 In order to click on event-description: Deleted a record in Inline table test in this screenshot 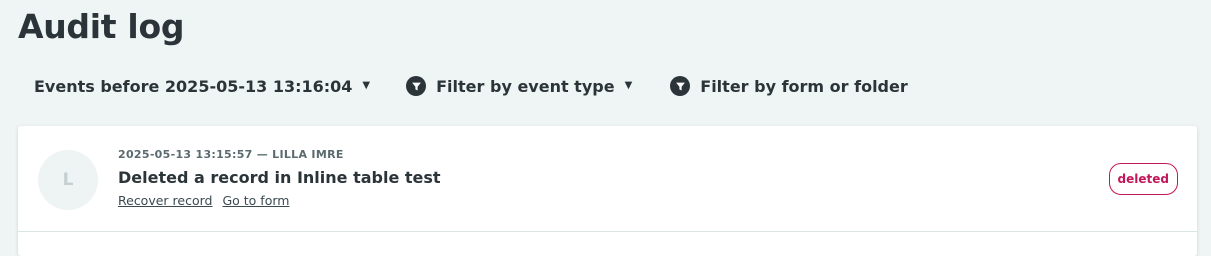, I will do `click(279, 177)`.